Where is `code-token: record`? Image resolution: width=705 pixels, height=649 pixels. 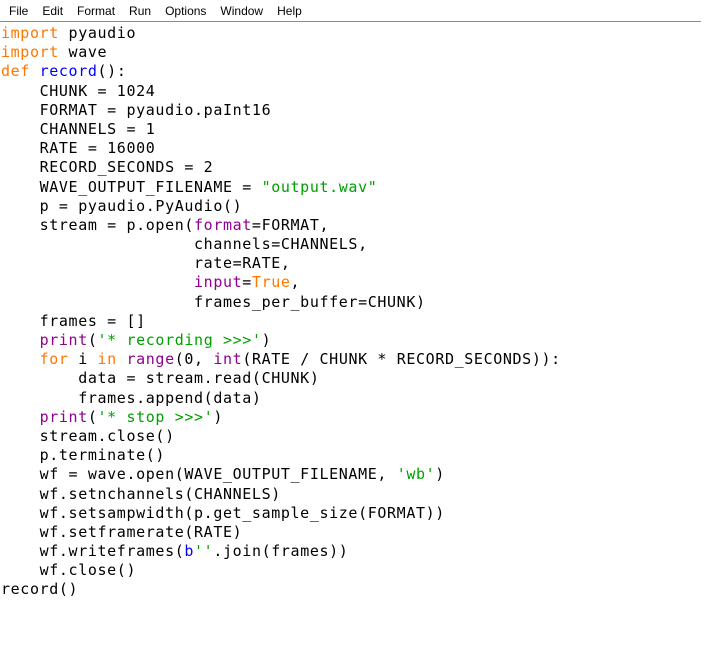
code-token: record is located at coordinates (68, 71).